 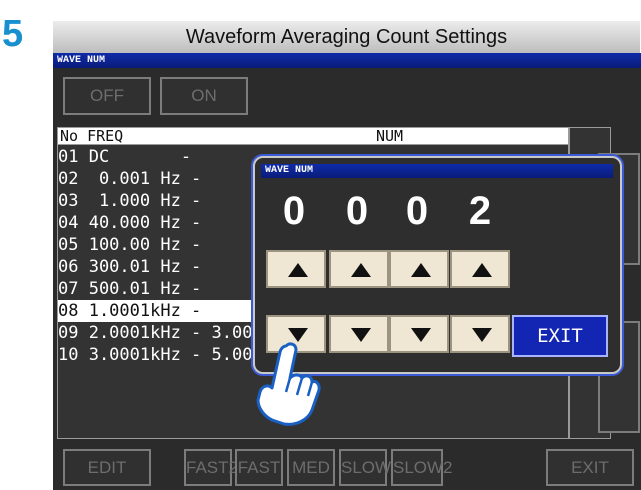 I want to click on digit-4-up-button, so click(x=480, y=269).